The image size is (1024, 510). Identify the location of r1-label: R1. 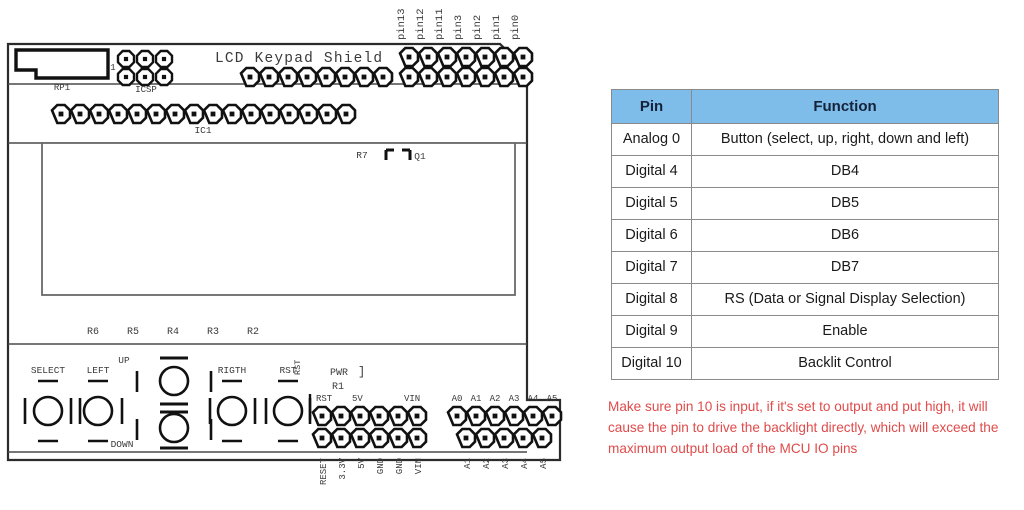
(338, 387).